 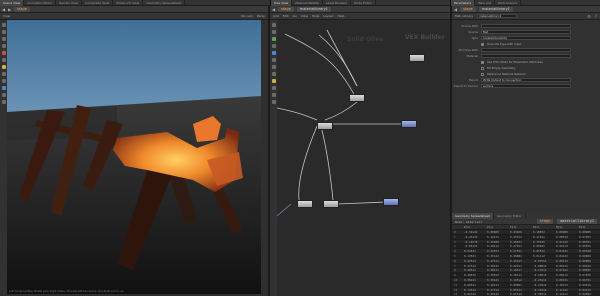 I want to click on network-tab-0: Tree View, so click(x=282, y=3).